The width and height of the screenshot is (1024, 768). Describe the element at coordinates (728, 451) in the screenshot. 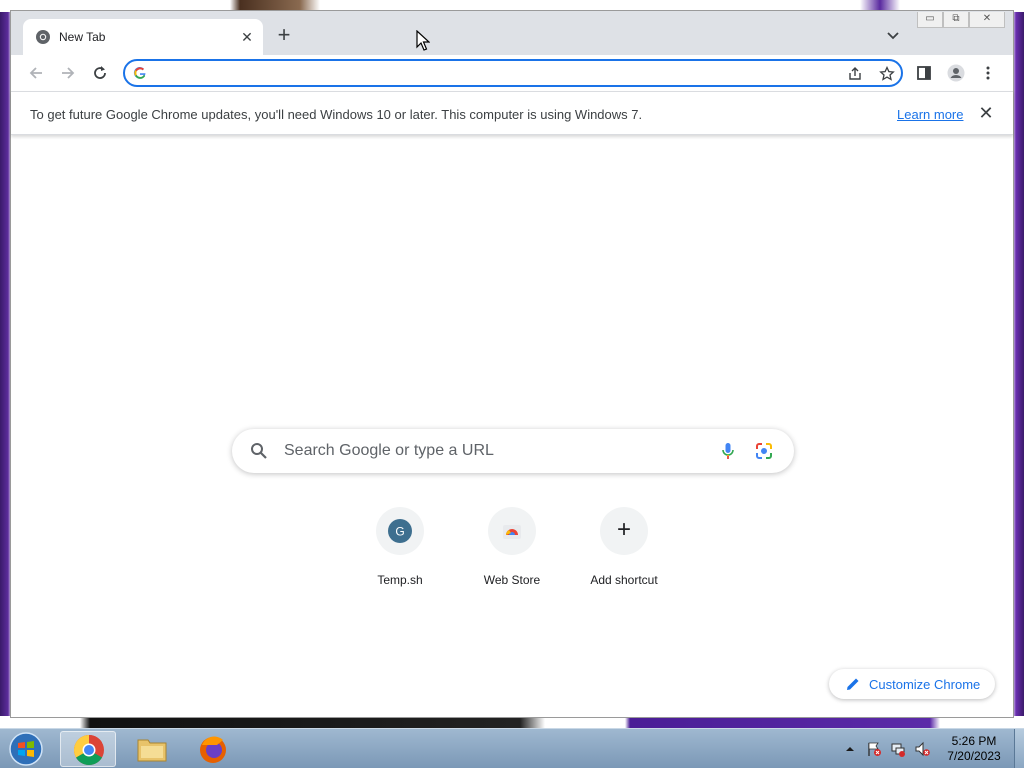

I see `microphone-icon` at that location.